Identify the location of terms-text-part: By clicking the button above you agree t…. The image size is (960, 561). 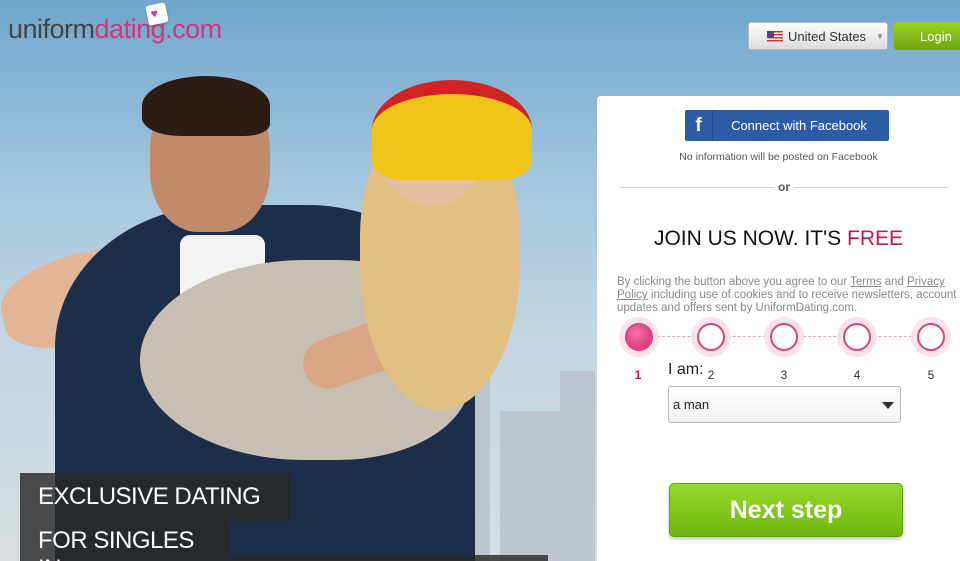
(734, 282).